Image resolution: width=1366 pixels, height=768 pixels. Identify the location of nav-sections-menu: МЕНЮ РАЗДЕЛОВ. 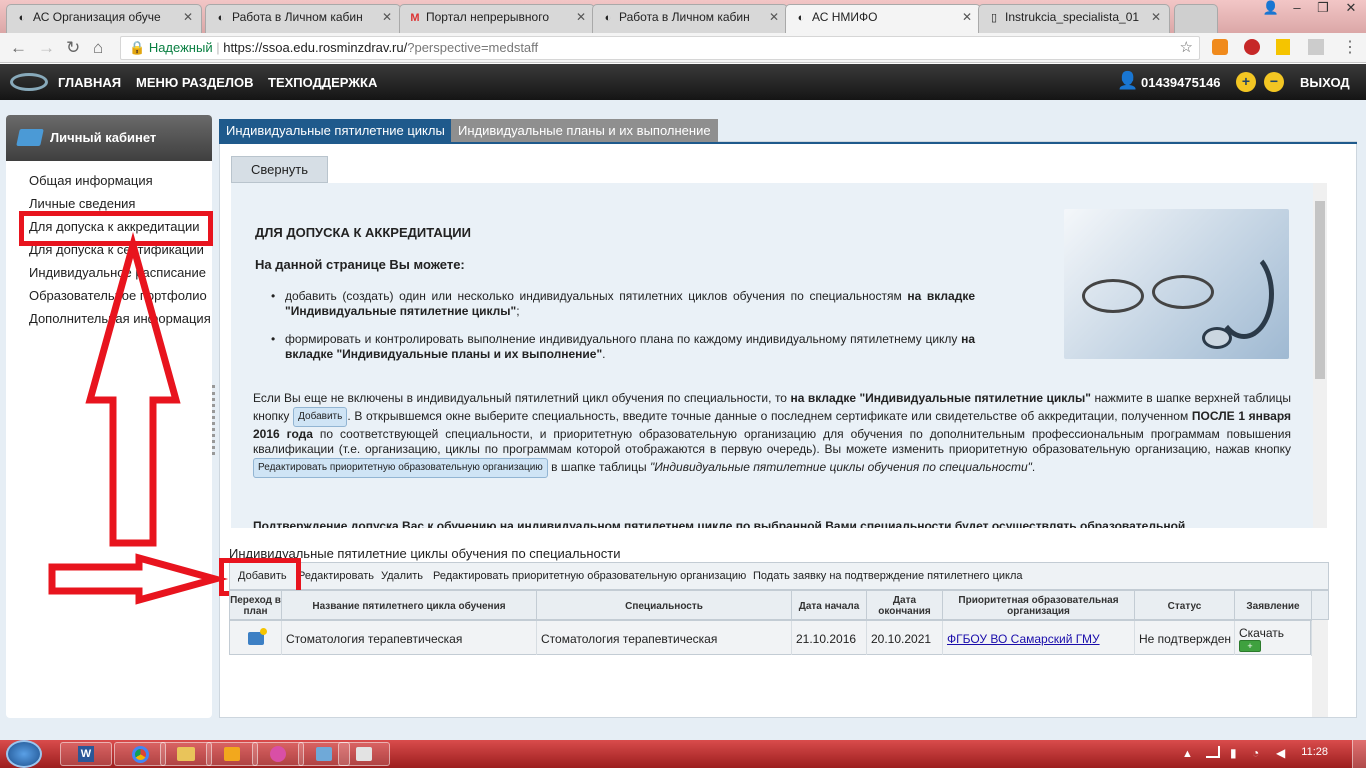
(195, 82).